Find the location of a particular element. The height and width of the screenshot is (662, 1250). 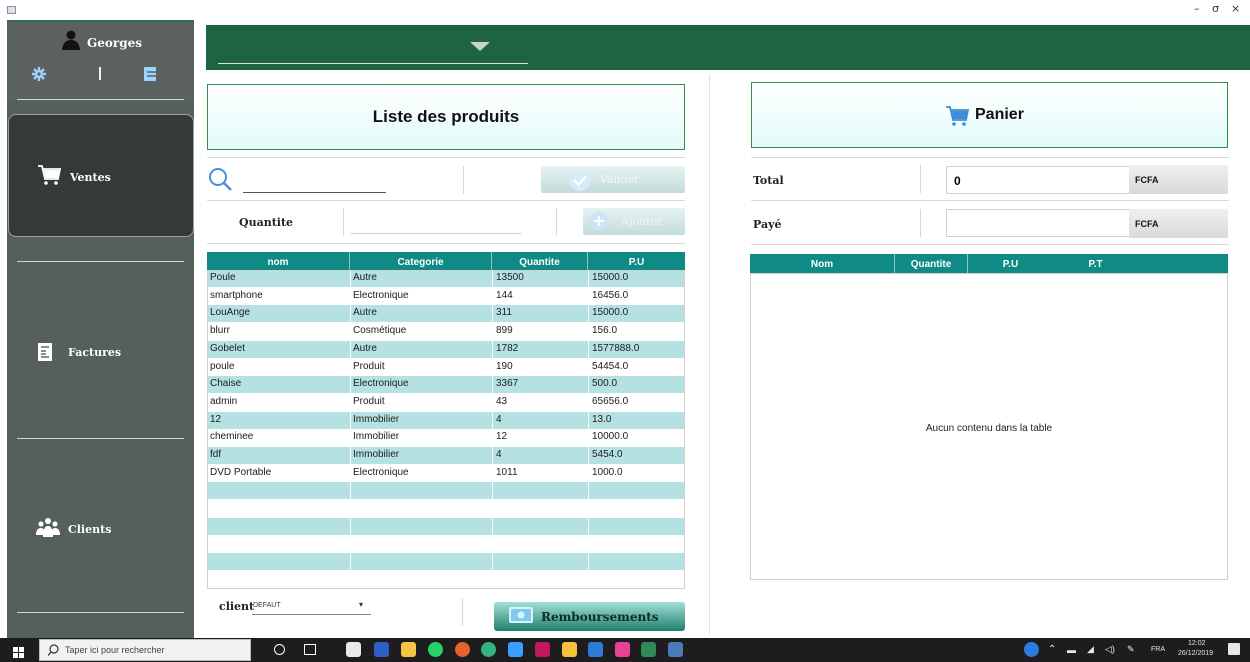

app-icon-red is located at coordinates (542, 649).